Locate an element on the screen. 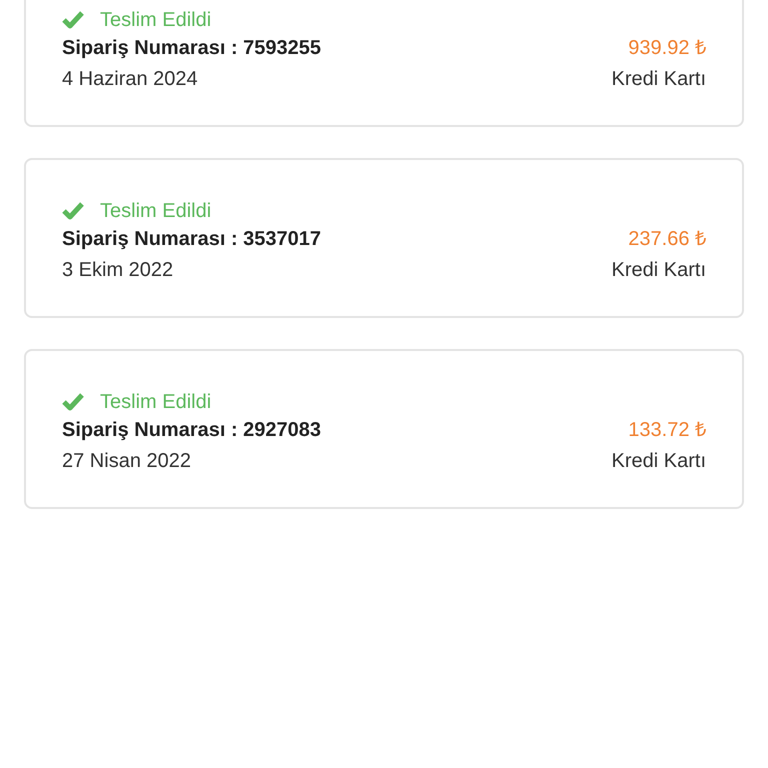  order-date: 3 Ekim 2022 is located at coordinates (118, 270).